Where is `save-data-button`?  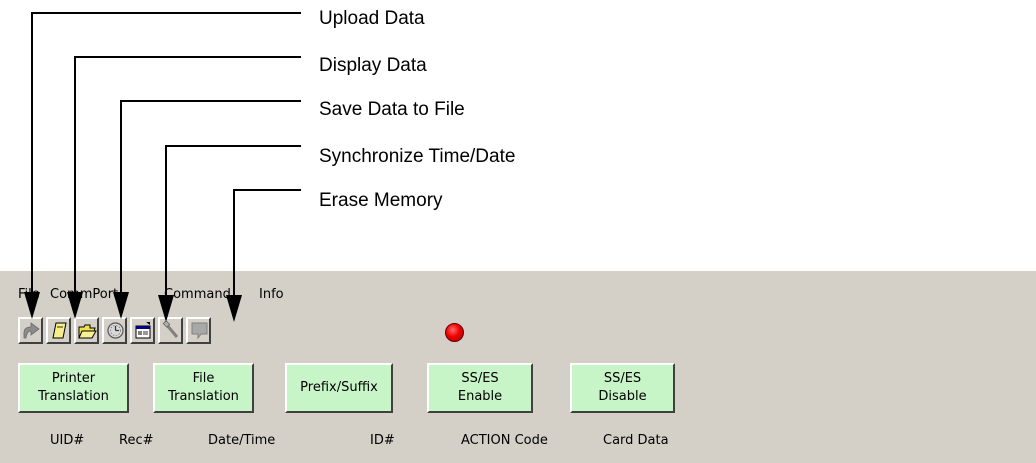 save-data-button is located at coordinates (86, 330).